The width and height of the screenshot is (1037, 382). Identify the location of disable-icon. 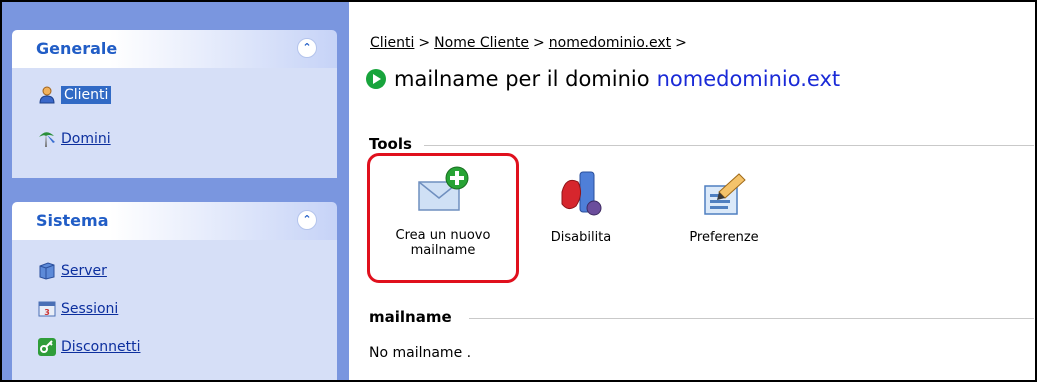
(581, 193).